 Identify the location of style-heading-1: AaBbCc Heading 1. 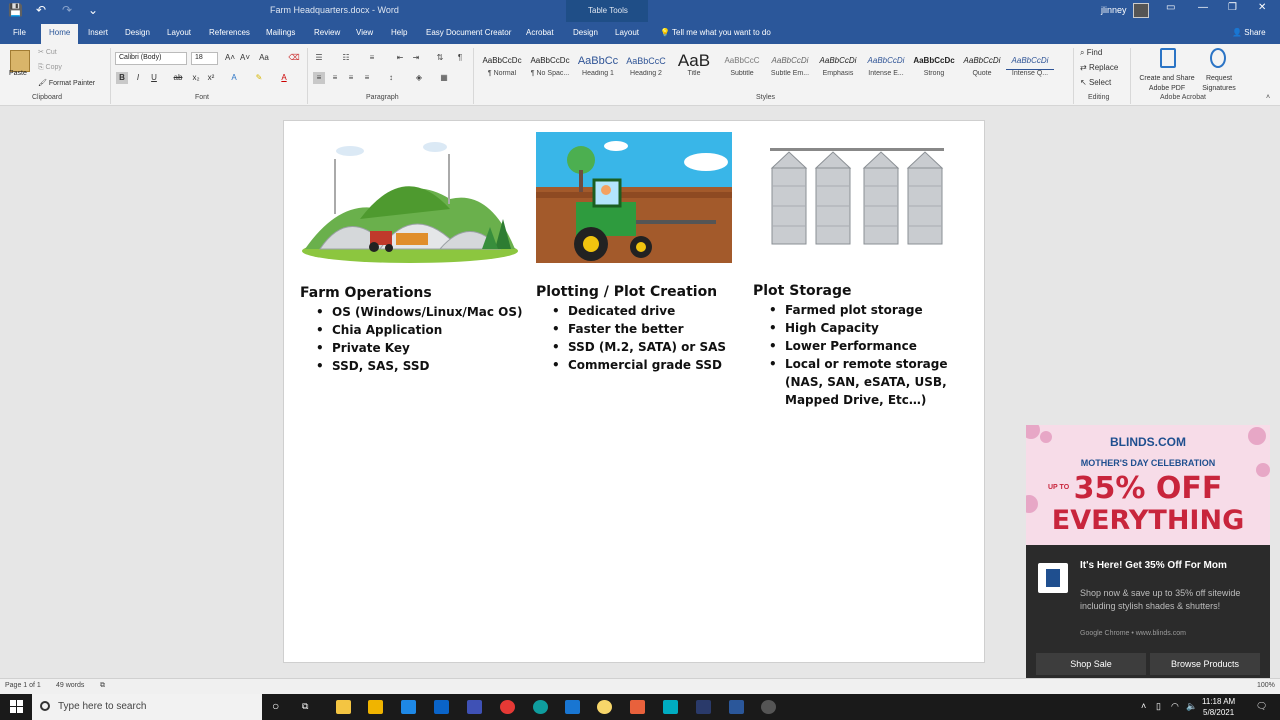
(598, 69).